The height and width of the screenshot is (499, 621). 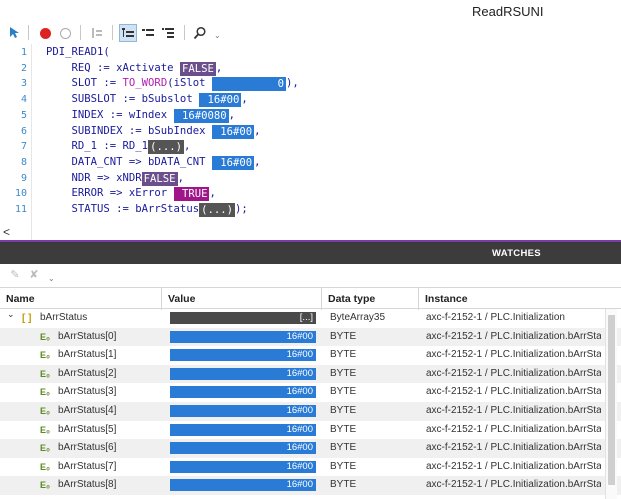 I want to click on watches-vertical-scrollbar, so click(x=611, y=404).